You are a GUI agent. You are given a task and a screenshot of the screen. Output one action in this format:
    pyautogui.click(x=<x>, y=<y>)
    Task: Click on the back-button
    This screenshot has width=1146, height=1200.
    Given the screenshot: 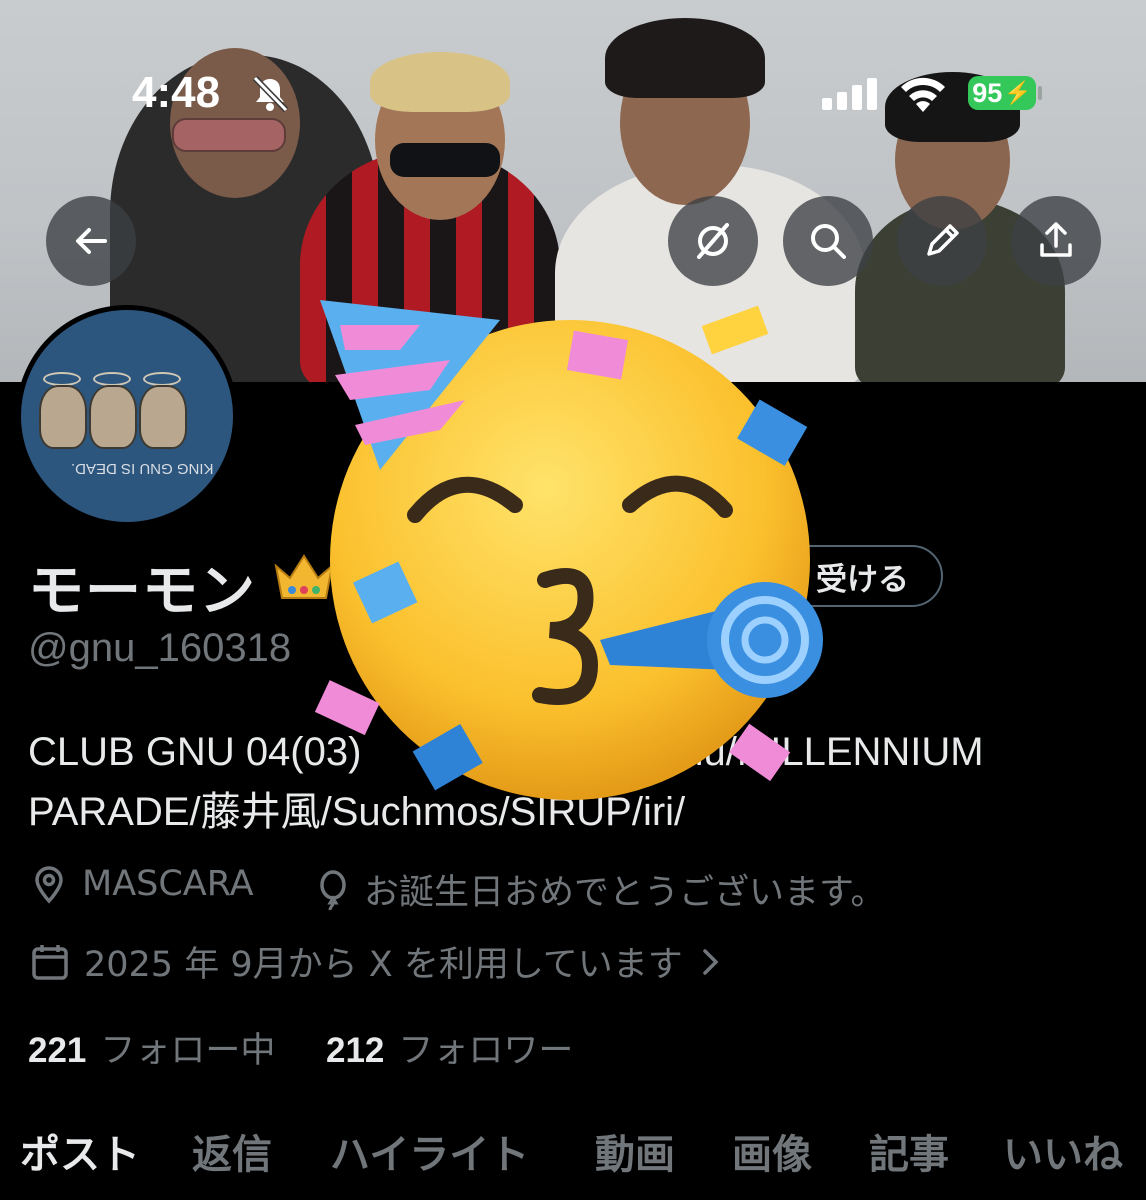 What is the action you would take?
    pyautogui.click(x=91, y=241)
    